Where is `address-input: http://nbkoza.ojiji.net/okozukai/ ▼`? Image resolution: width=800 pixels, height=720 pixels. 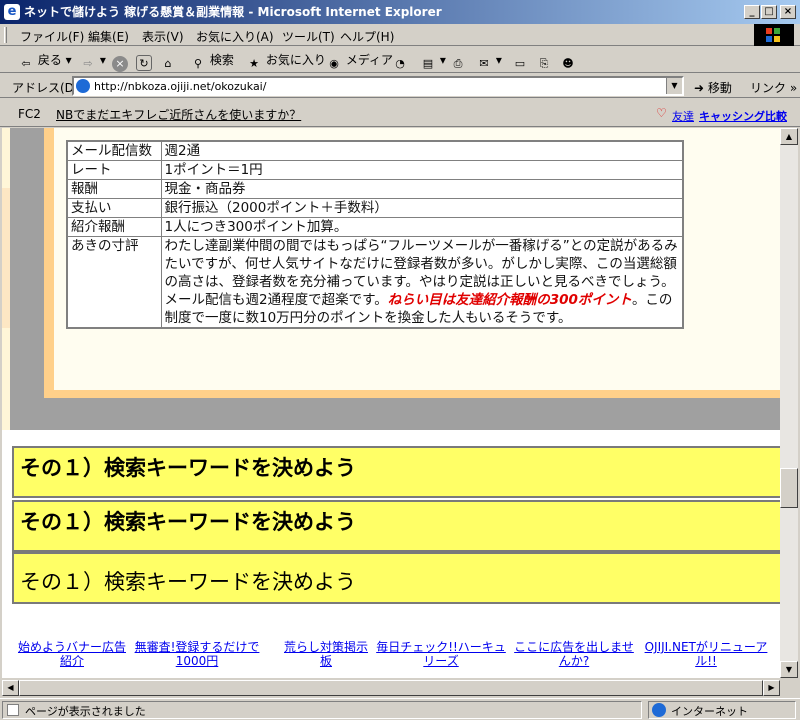 address-input: http://nbkoza.ojiji.net/okozukai/ ▼ is located at coordinates (378, 86).